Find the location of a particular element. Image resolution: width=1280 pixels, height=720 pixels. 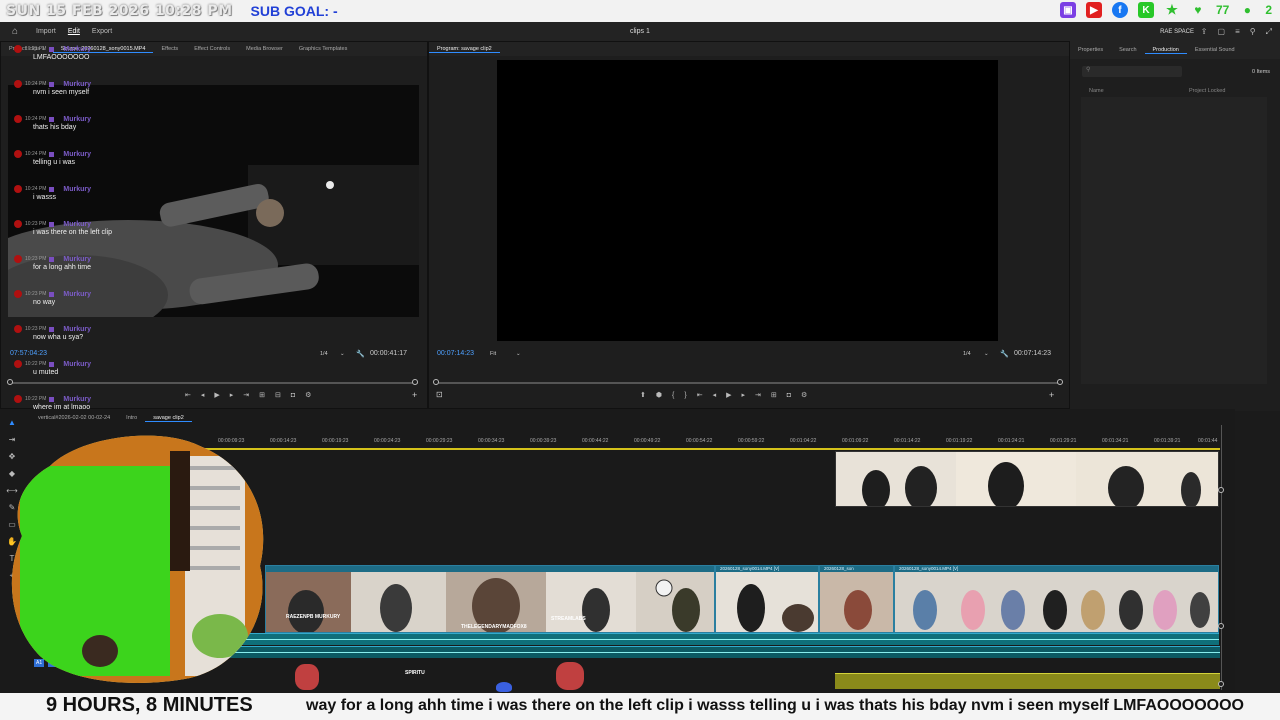

safe-margins-icon: ⊡ is located at coordinates (439, 394).